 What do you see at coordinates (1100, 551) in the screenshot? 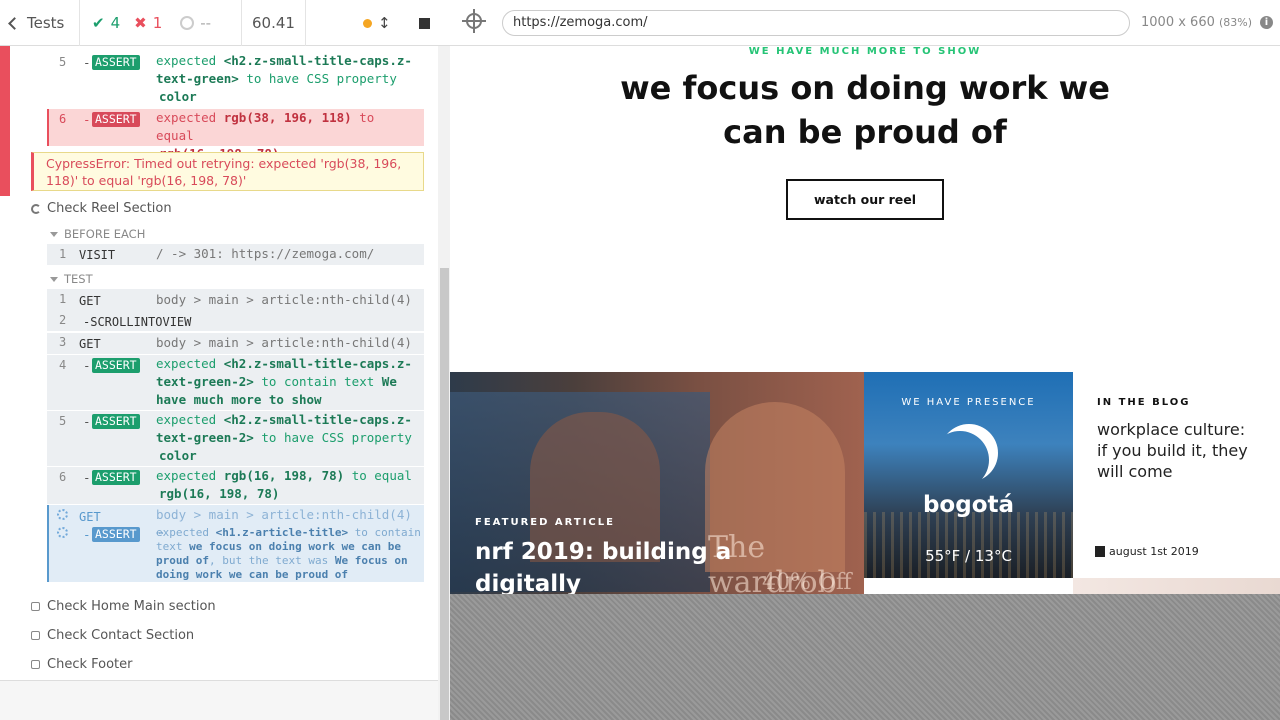
I see `calendar-icon` at bounding box center [1100, 551].